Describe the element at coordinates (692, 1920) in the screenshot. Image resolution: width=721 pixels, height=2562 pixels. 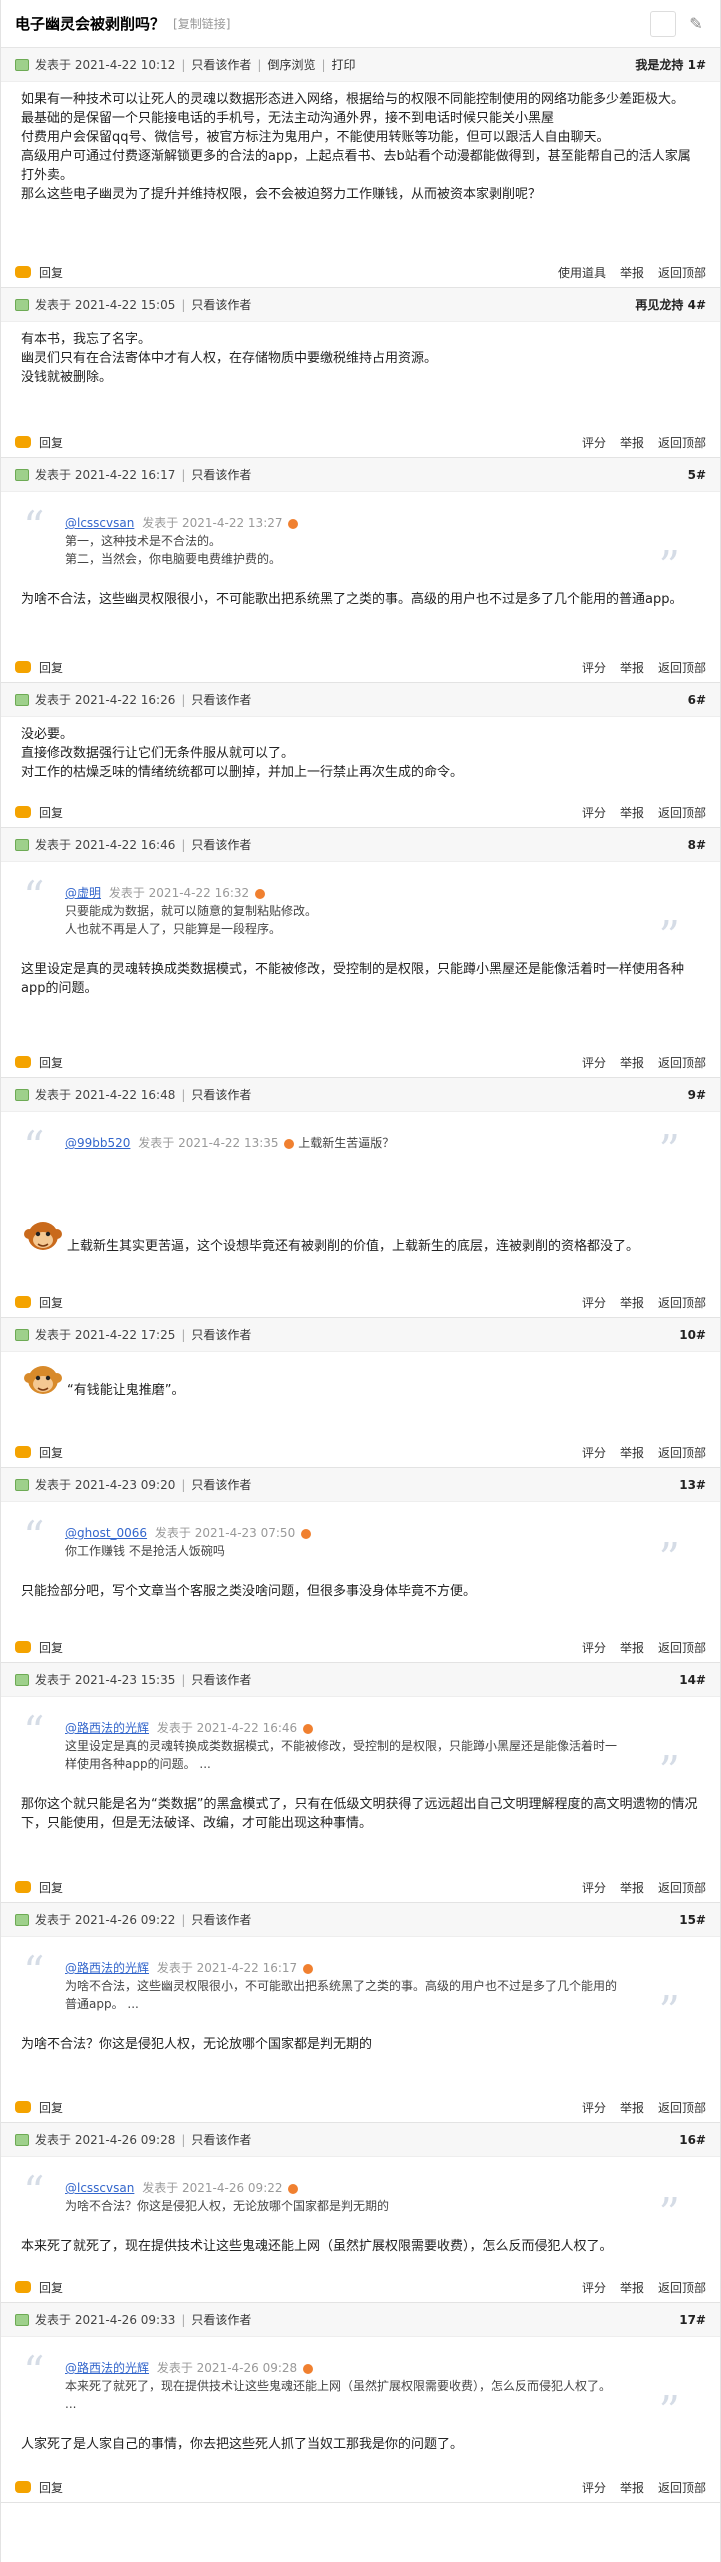
I see `floor-number: 15#` at that location.